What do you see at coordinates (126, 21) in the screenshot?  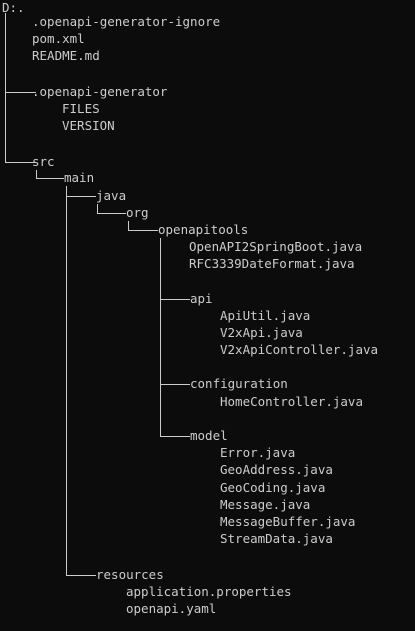 I see `tree-item-file: .openapi-generator-ignore` at bounding box center [126, 21].